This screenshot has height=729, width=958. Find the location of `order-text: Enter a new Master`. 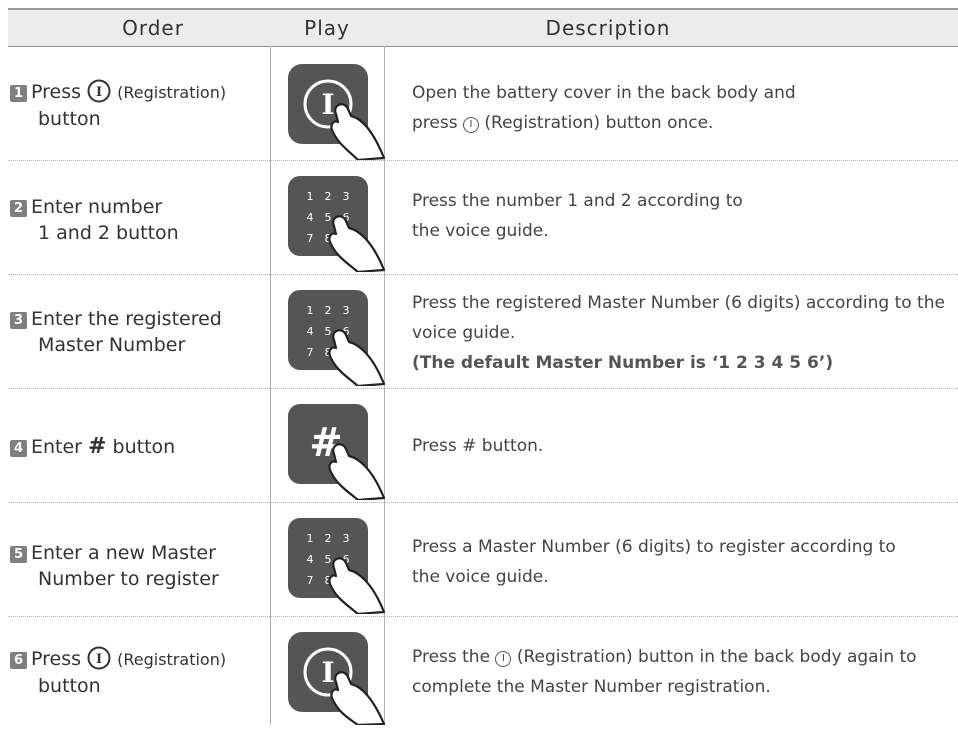

order-text: Enter a new Master is located at coordinates (123, 553).